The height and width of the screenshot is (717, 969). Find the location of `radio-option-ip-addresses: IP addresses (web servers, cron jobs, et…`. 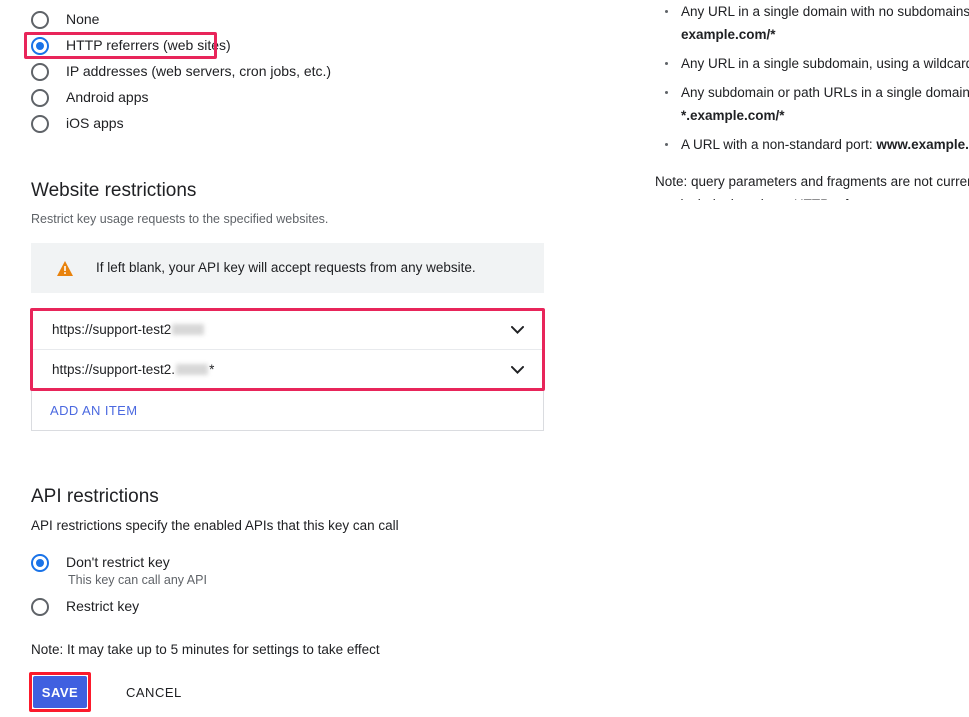

radio-option-ip-addresses: IP addresses (web servers, cron jobs, et… is located at coordinates (181, 75).